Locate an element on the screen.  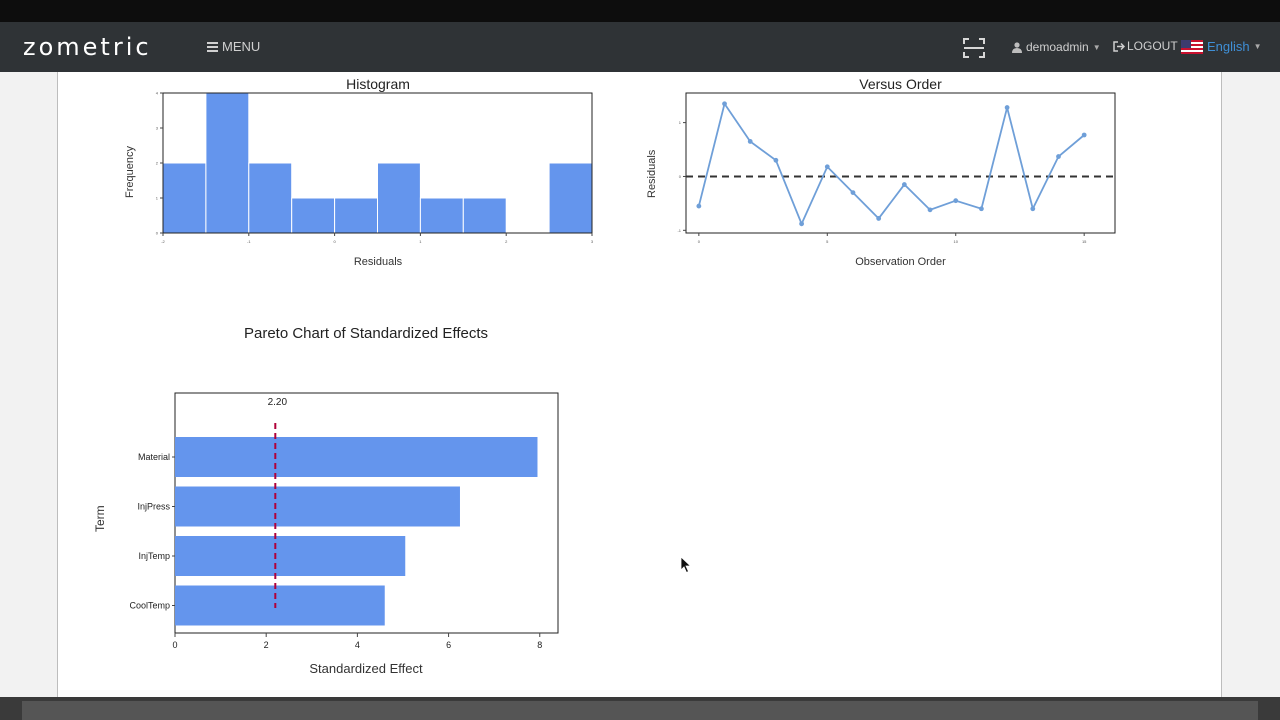
histogram-y-tick-label: 1 is located at coordinates (157, 198).